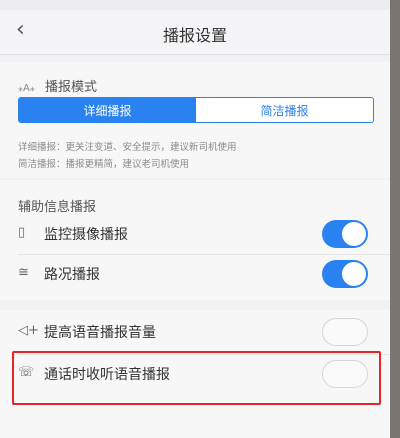 This screenshot has width=400, height=438. What do you see at coordinates (345, 332) in the screenshot?
I see `raise-volume-toggle` at bounding box center [345, 332].